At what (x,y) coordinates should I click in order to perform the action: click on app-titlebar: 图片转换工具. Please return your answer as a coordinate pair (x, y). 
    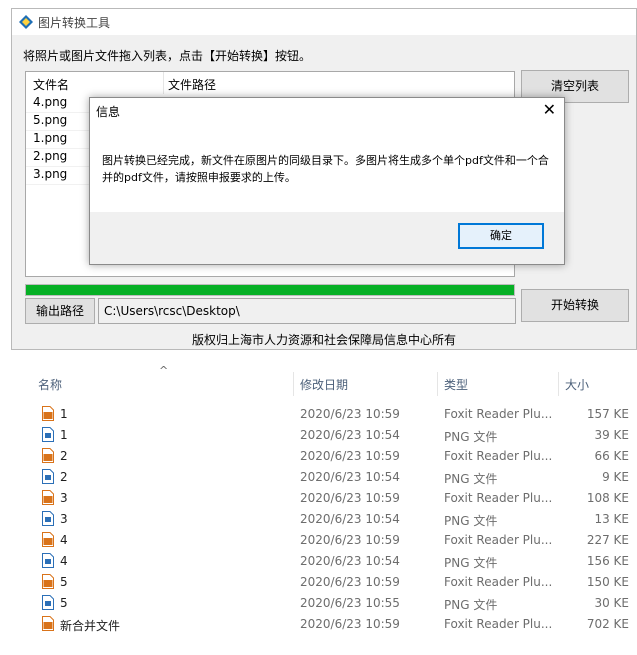
    Looking at the image, I should click on (324, 22).